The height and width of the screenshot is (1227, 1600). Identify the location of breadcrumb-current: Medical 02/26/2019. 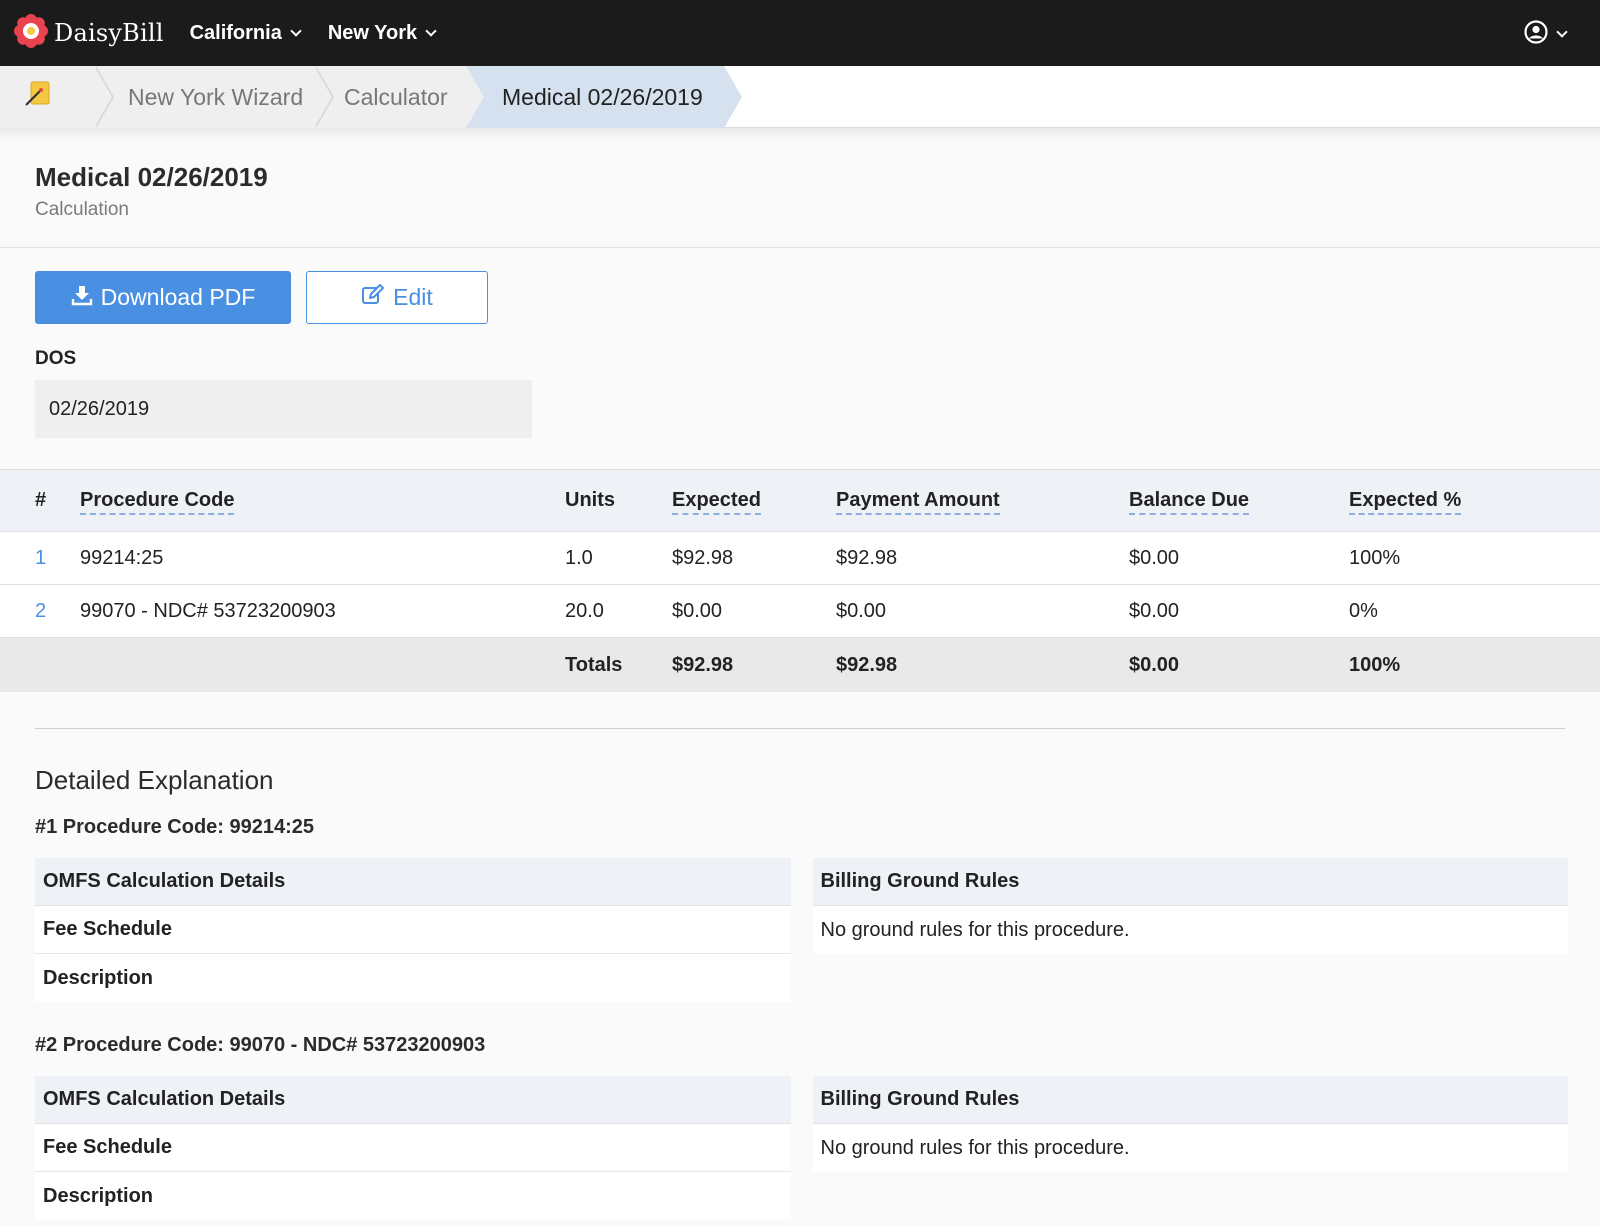
(604, 97).